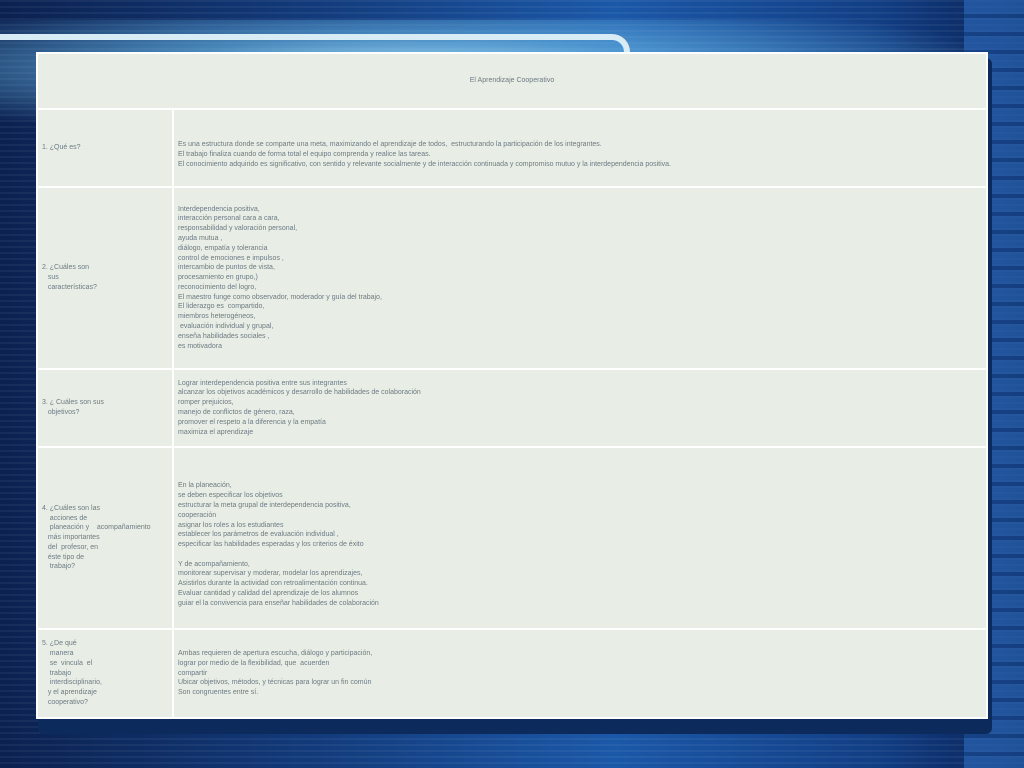  Describe the element at coordinates (63, 557) in the screenshot. I see `question-text: éste tipo de` at that location.